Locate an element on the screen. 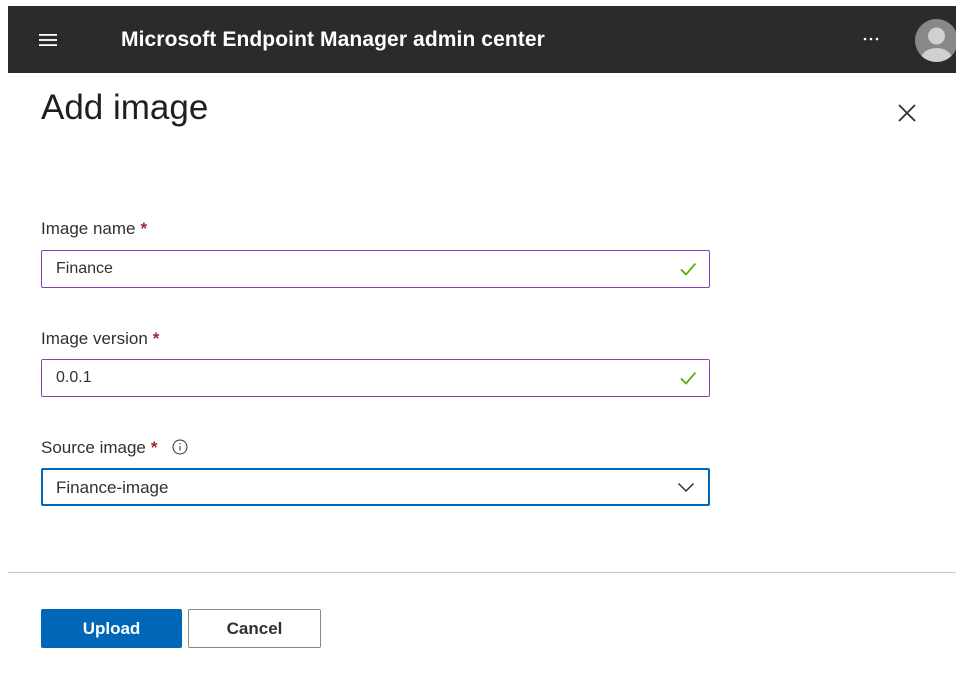 The width and height of the screenshot is (956, 685). image-name-input is located at coordinates (352, 269).